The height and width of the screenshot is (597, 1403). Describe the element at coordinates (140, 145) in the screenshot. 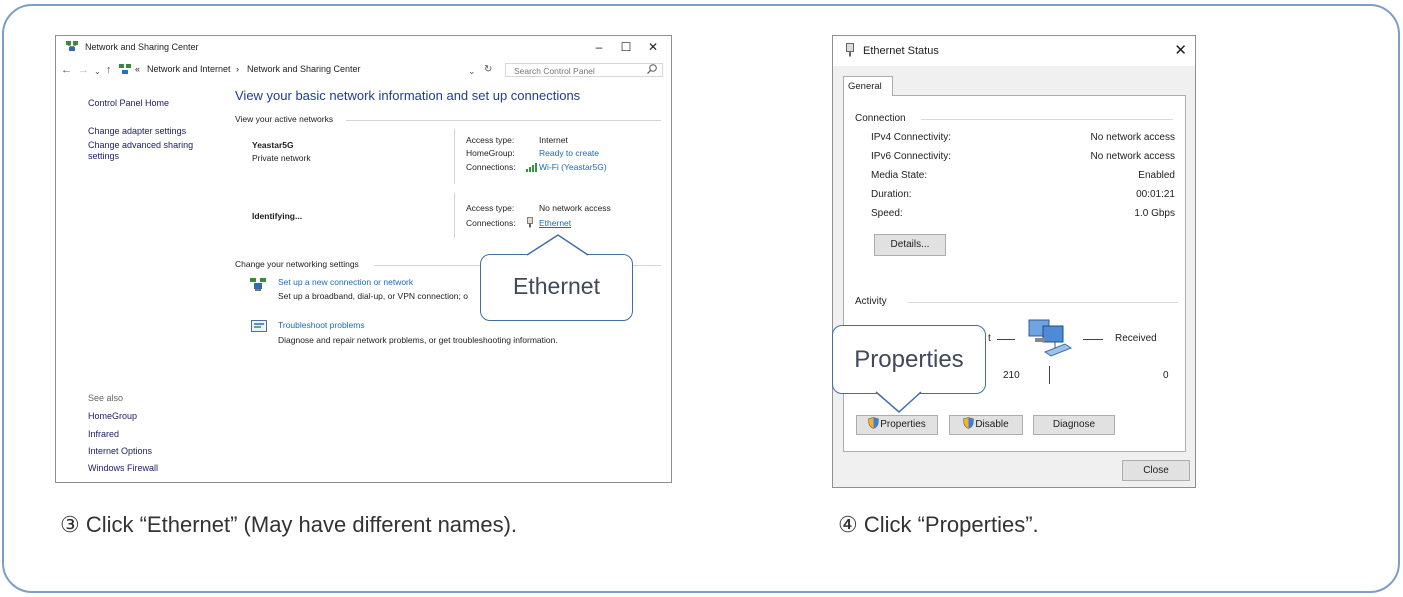

I see `sidebar-item-advanced-sharing: Change advanced sharing` at that location.